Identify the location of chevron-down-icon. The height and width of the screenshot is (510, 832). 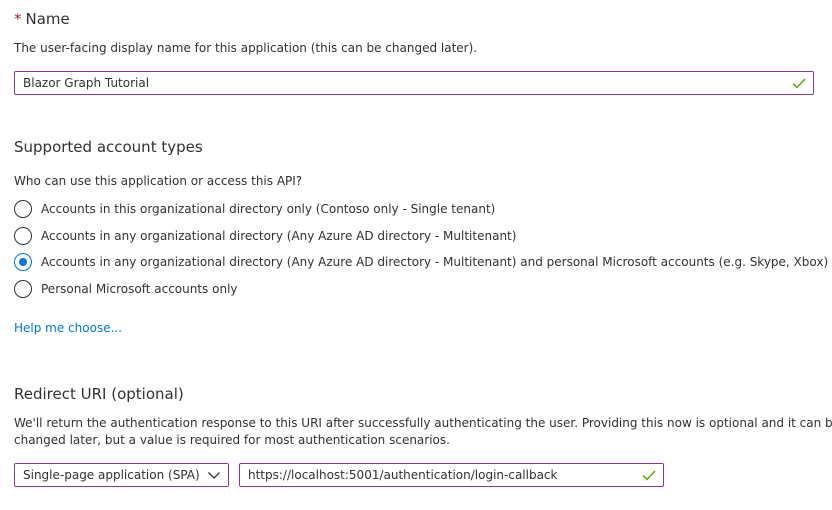
(214, 475).